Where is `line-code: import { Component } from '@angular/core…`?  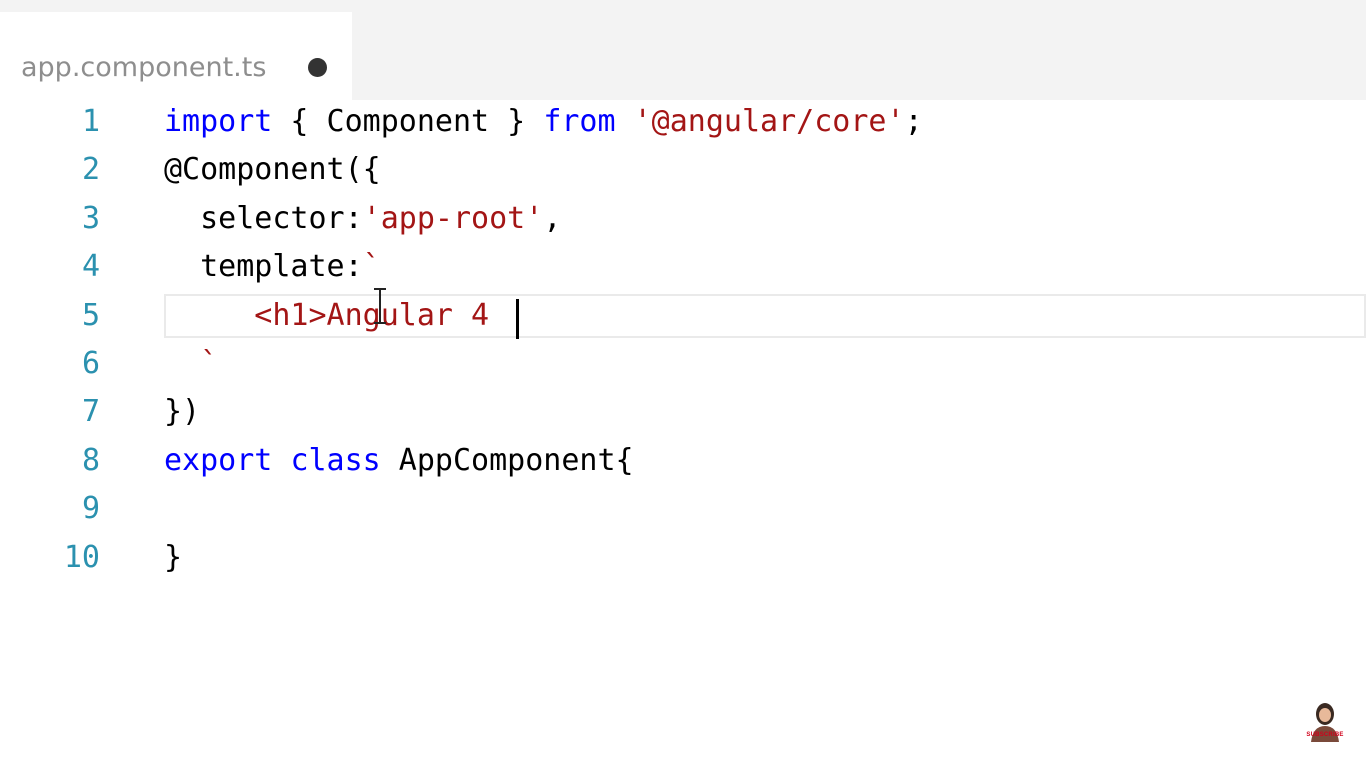 line-code: import { Component } from '@angular/core… is located at coordinates (543, 122).